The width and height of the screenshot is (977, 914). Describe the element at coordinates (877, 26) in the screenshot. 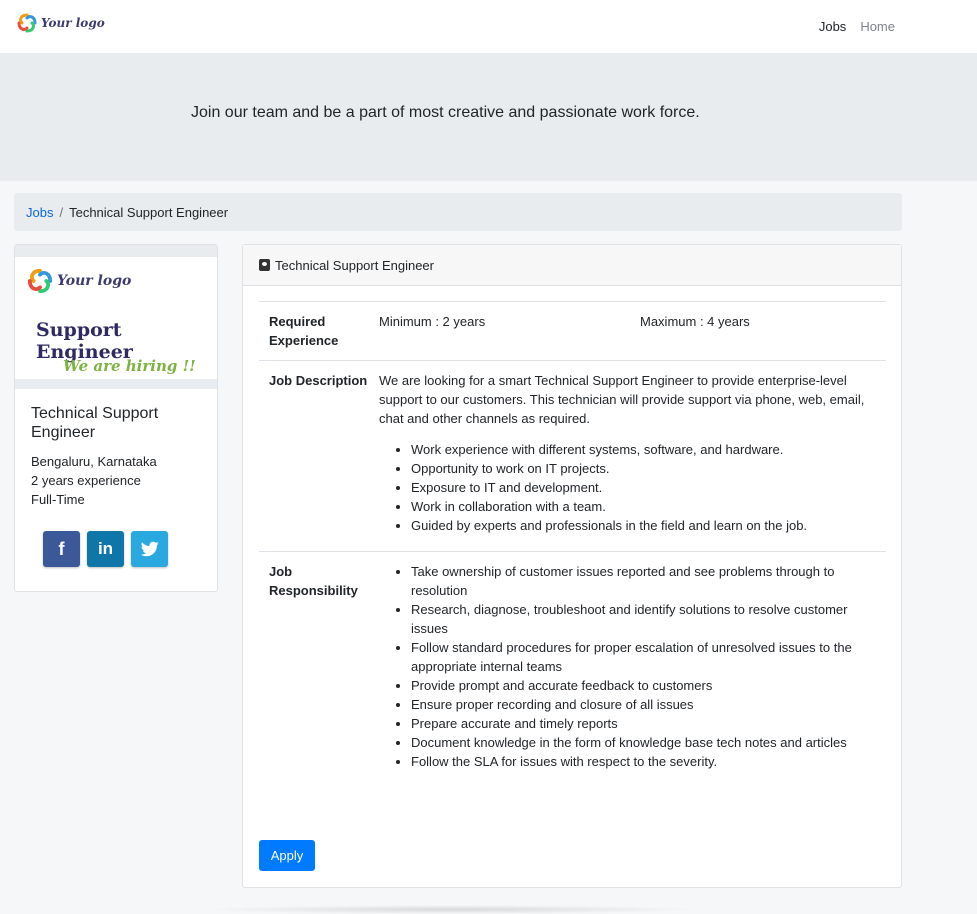

I see `nav-link-home: Home` at that location.